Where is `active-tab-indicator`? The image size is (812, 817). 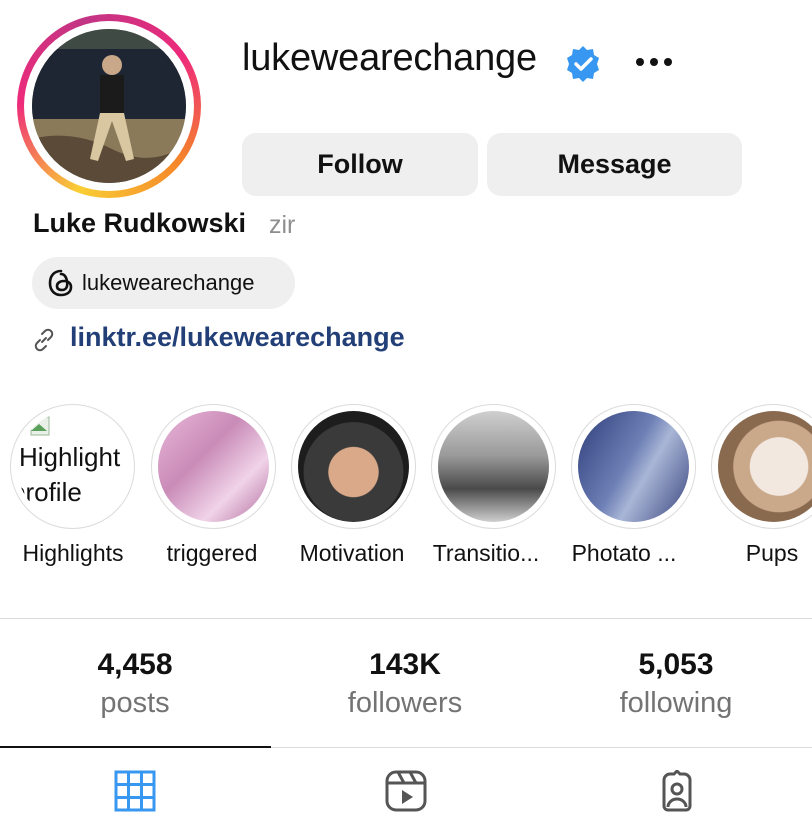
active-tab-indicator is located at coordinates (135, 747).